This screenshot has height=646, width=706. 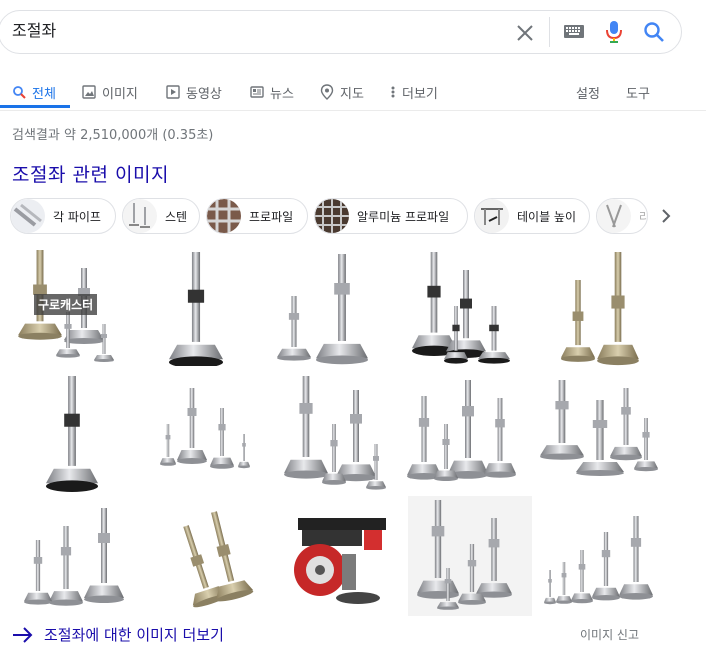 I want to click on keyboard-icon, so click(x=574, y=32).